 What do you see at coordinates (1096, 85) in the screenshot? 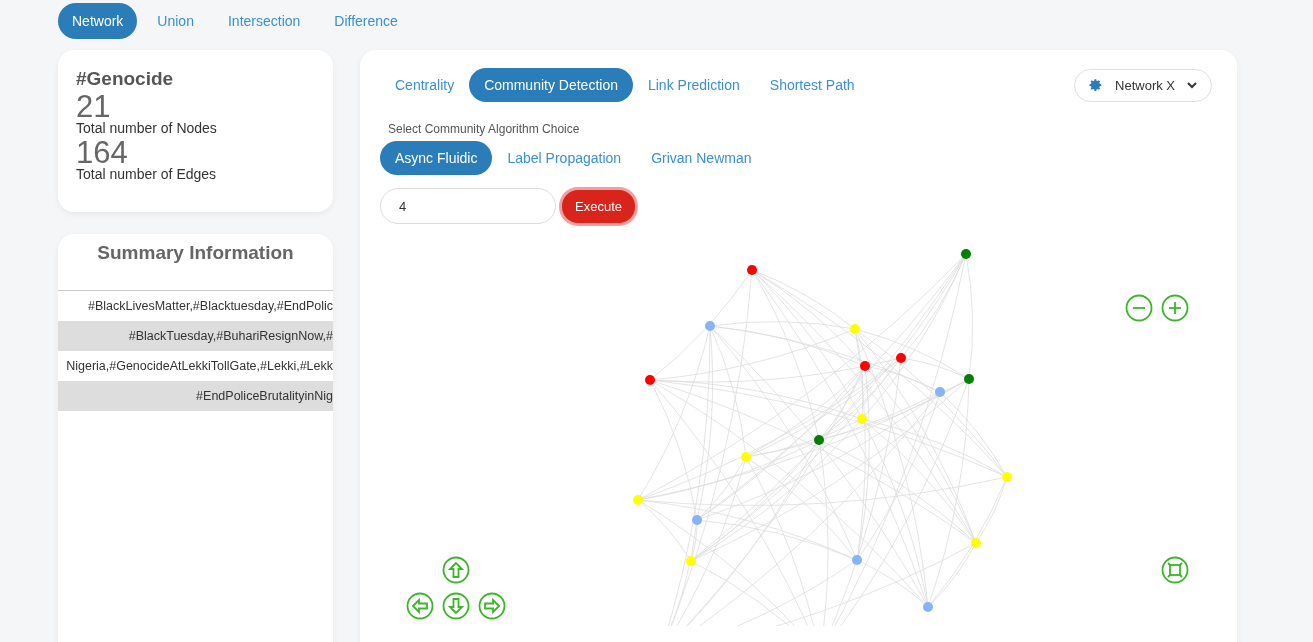
I see `settings-icon` at bounding box center [1096, 85].